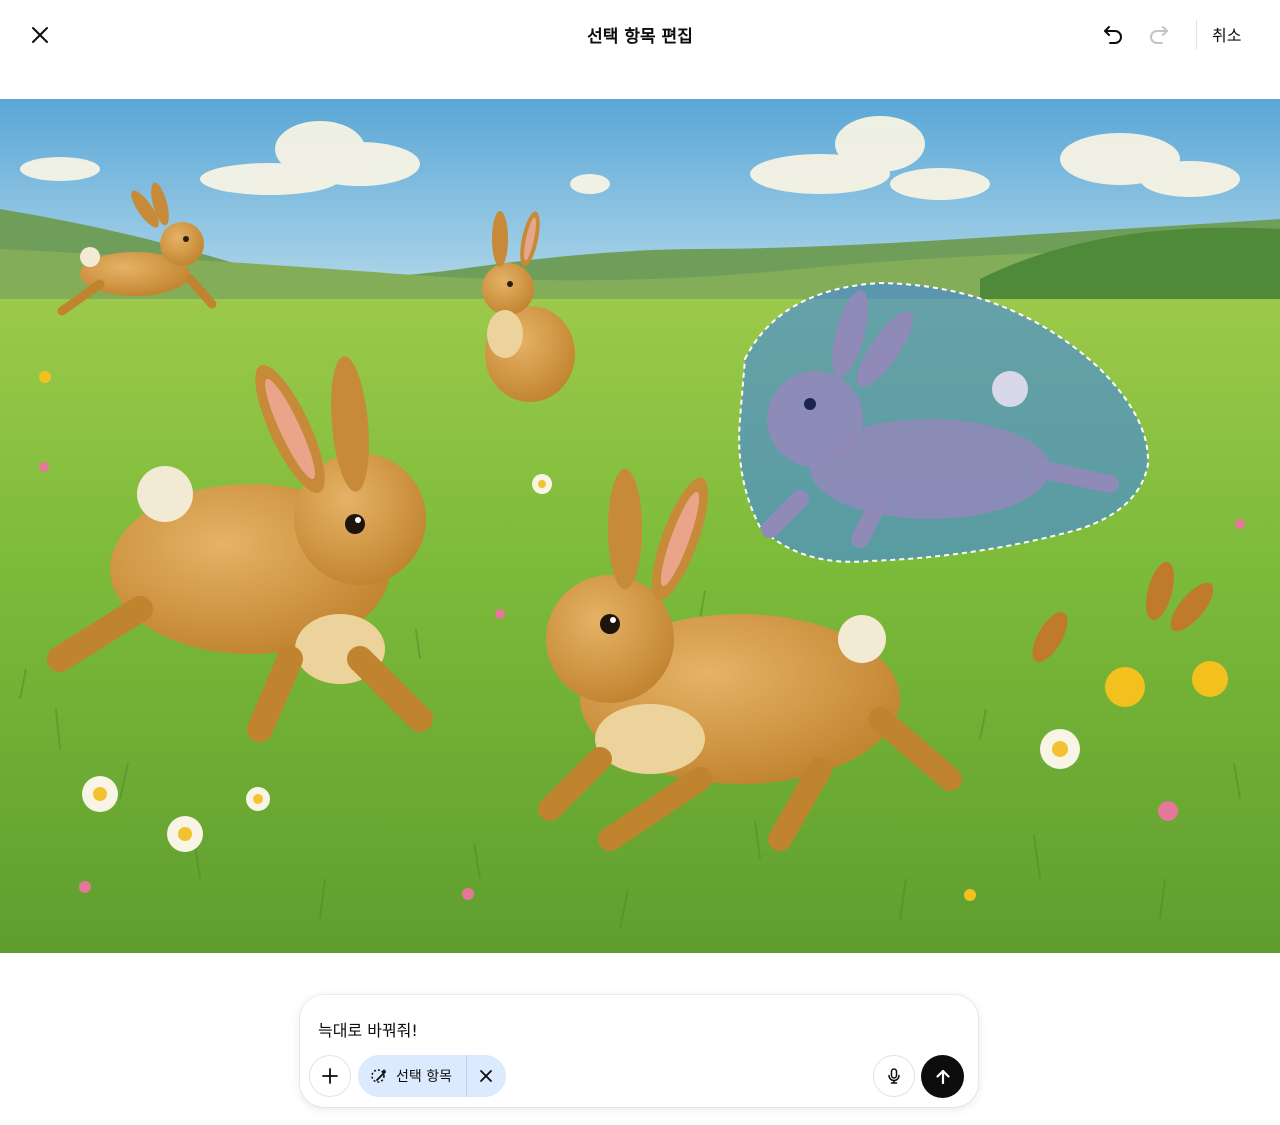 This screenshot has height=1125, width=1280. I want to click on redo-button, so click(1159, 34).